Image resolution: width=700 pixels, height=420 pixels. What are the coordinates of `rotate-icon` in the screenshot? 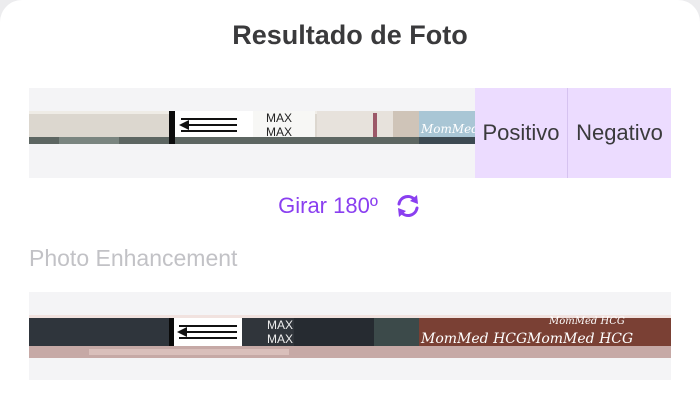 It's located at (408, 206).